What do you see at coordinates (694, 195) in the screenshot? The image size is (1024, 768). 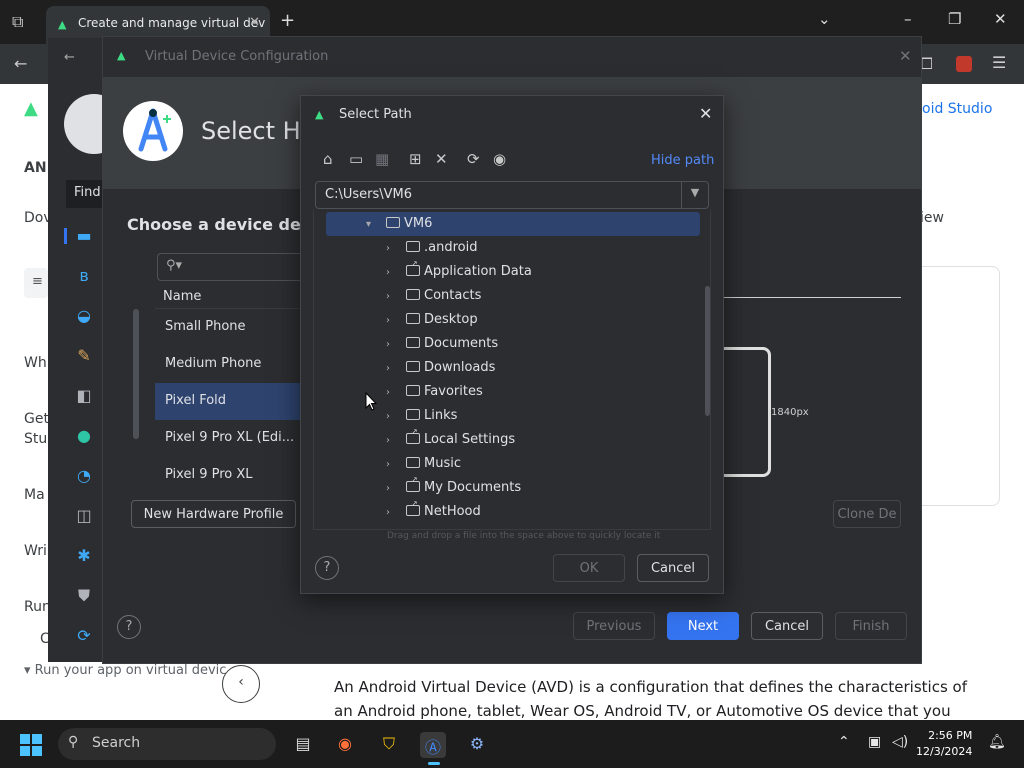 I see `chevron-down-icon: ▼` at bounding box center [694, 195].